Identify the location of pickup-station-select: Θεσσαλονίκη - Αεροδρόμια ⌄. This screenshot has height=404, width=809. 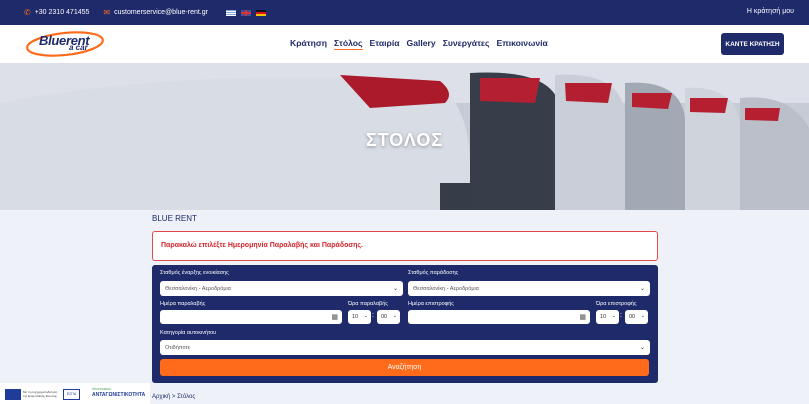
(281, 288).